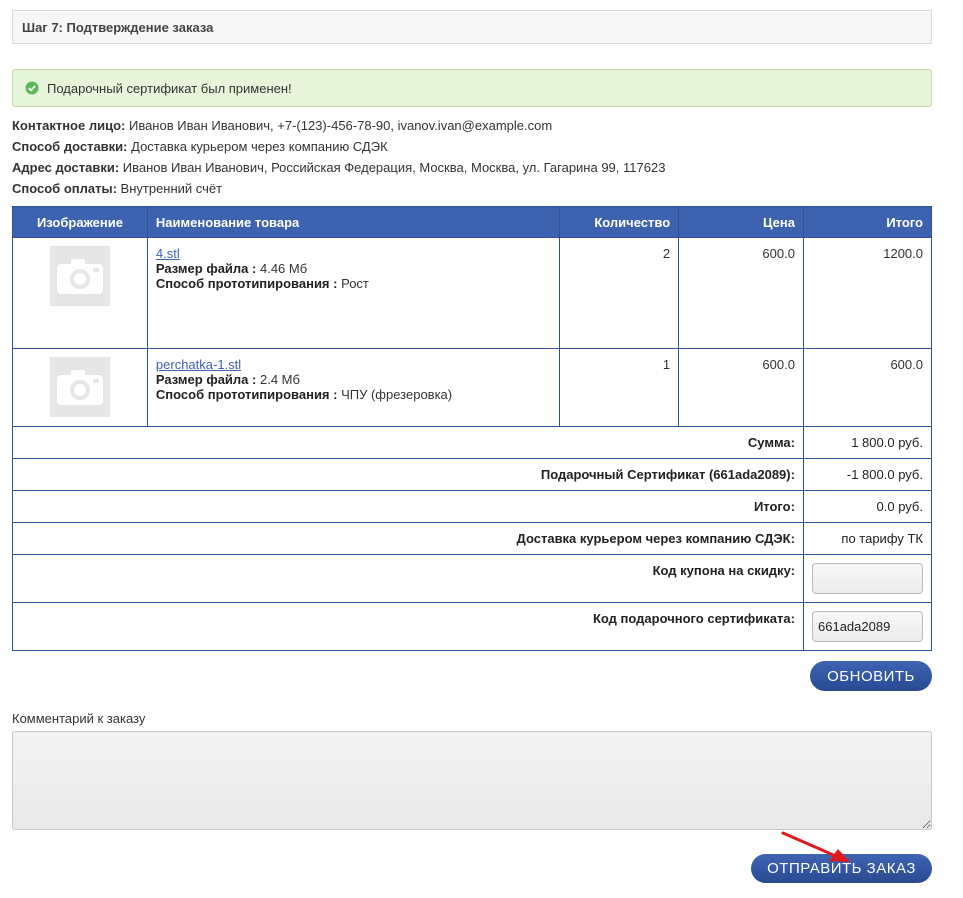 The width and height of the screenshot is (963, 898). Describe the element at coordinates (169, 88) in the screenshot. I see `alert-text: Подарочный сертификат был применен!` at that location.